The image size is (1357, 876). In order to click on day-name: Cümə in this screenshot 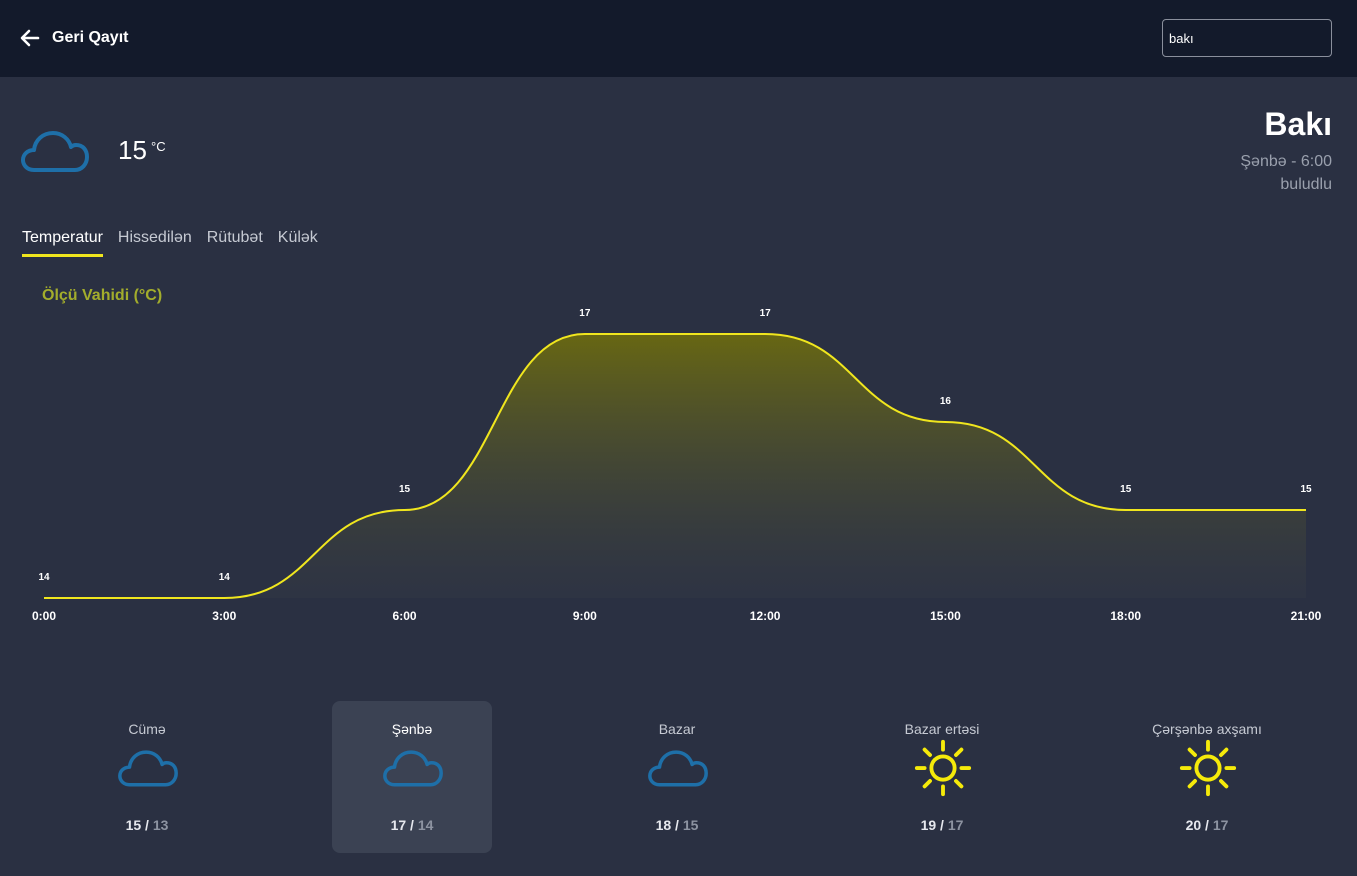, I will do `click(147, 729)`.